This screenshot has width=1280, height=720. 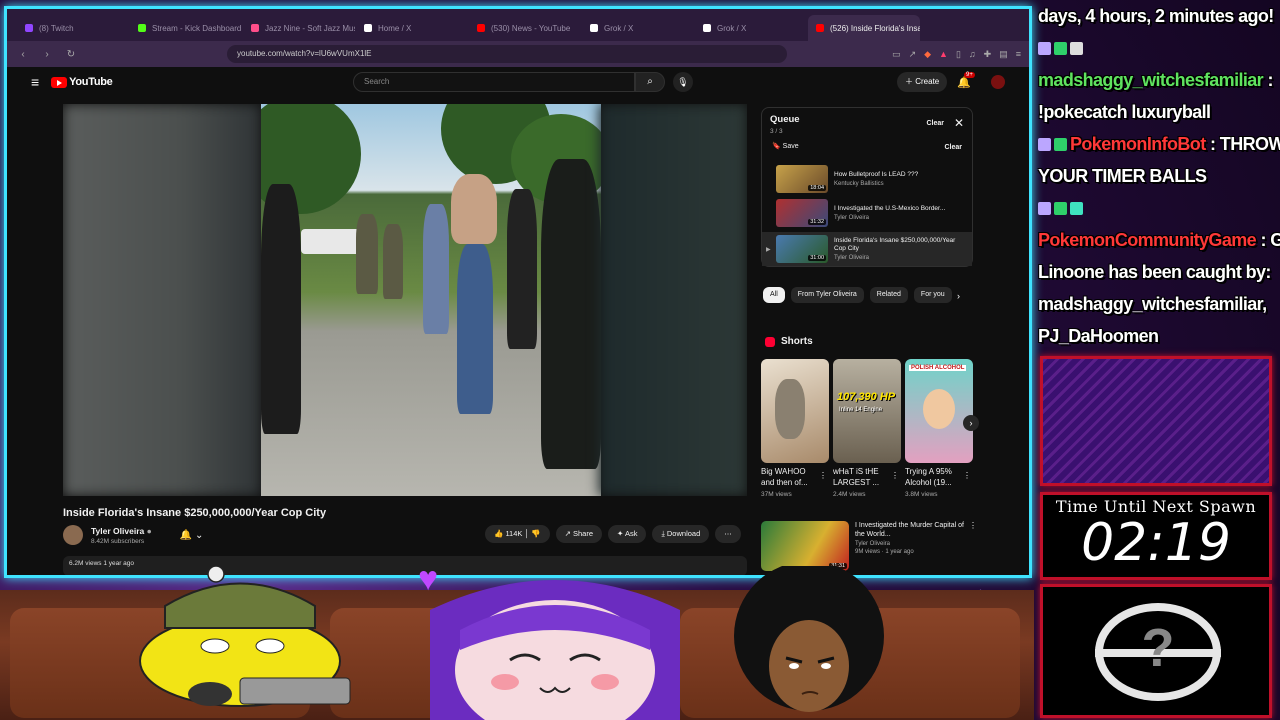 I want to click on close-icon: ✕, so click(x=959, y=123).